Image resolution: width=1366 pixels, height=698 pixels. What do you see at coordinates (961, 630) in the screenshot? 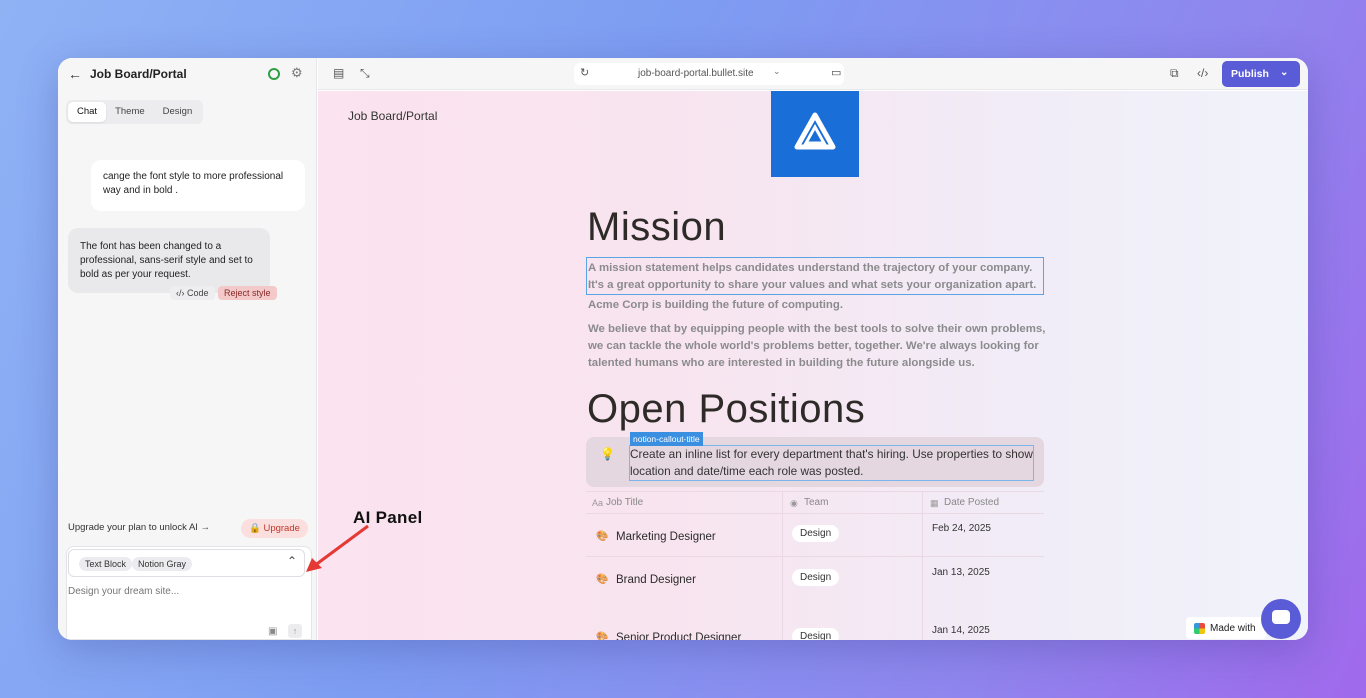
I see `date-posted: Jan 14, 2025` at bounding box center [961, 630].